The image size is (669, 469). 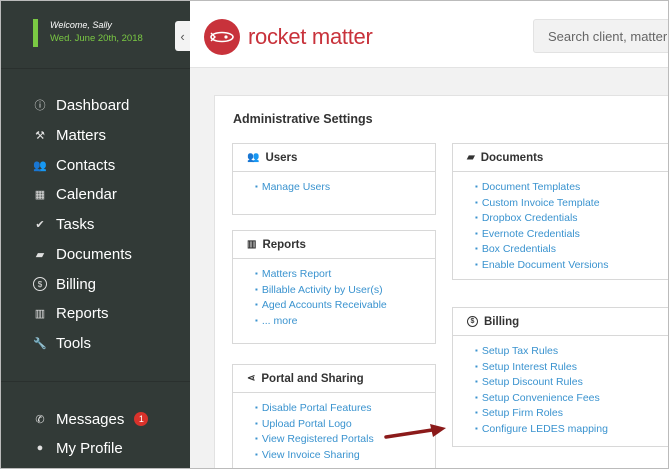 What do you see at coordinates (512, 157) in the screenshot?
I see `panel-title: Documents` at bounding box center [512, 157].